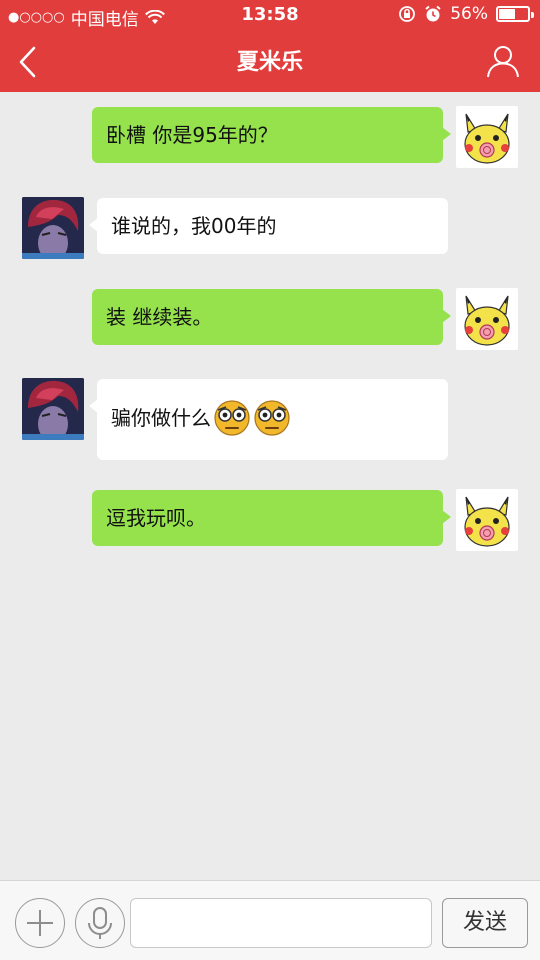 The height and width of the screenshot is (960, 540). Describe the element at coordinates (161, 418) in the screenshot. I see `message-text: 骗你做什么` at that location.